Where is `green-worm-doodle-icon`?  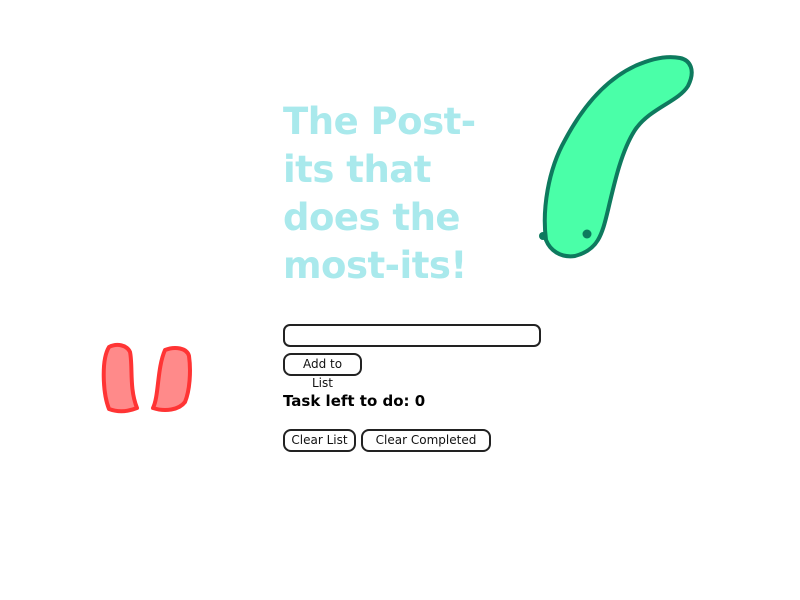
green-worm-doodle-icon is located at coordinates (616, 157).